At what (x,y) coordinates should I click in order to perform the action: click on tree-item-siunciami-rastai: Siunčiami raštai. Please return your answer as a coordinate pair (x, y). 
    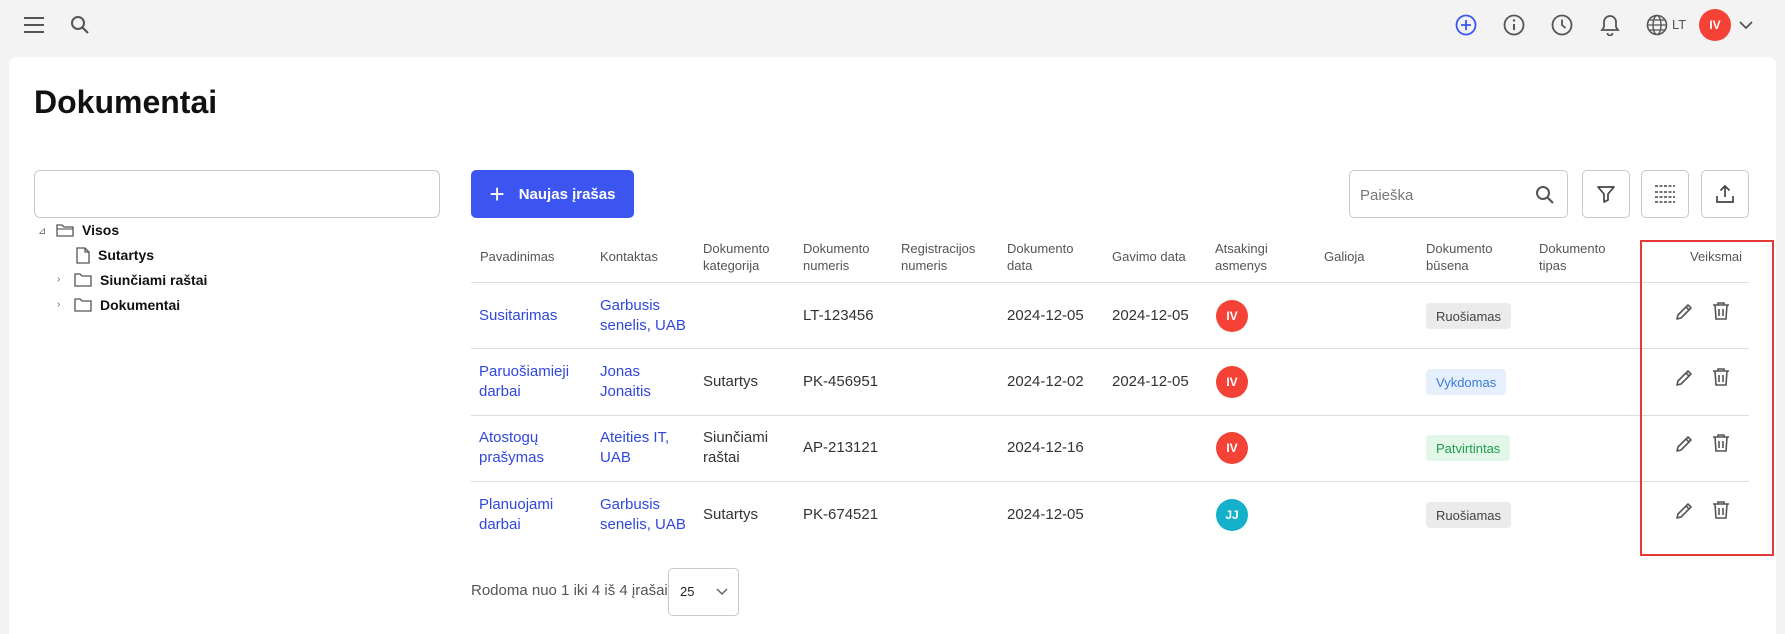
    Looking at the image, I should click on (140, 280).